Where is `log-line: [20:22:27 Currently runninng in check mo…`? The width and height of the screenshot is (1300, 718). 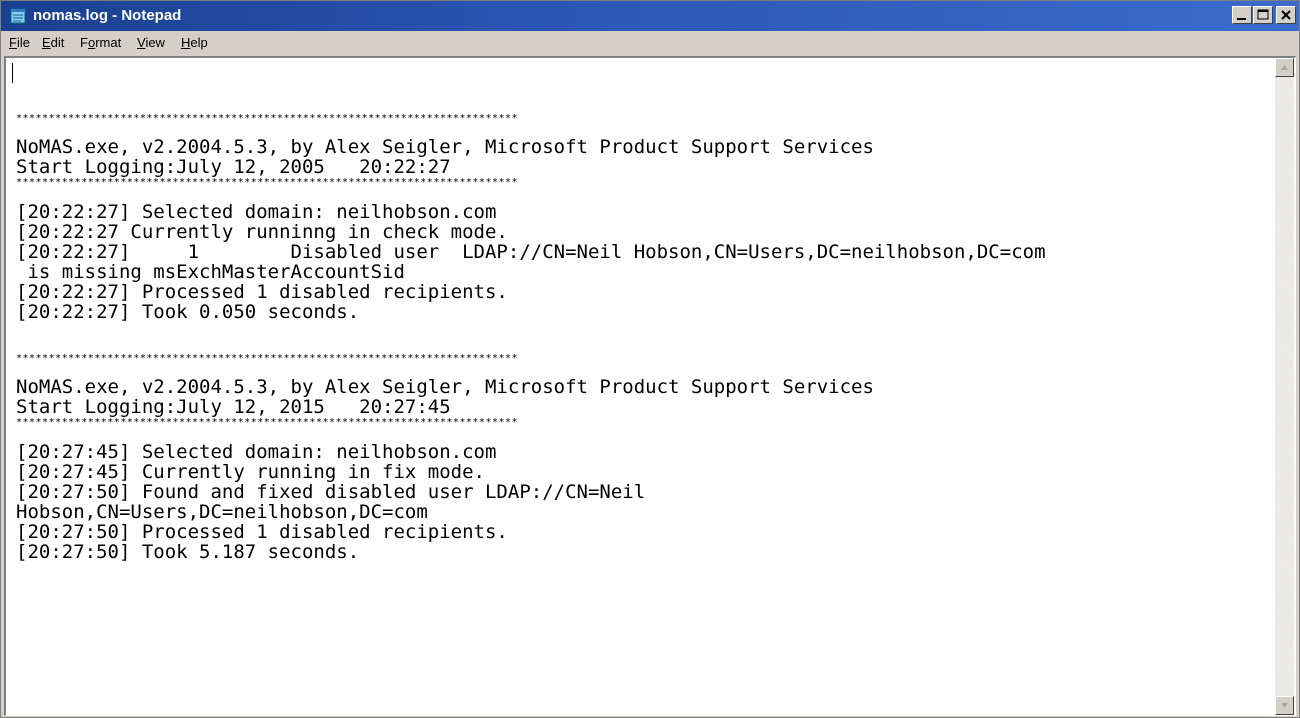
log-line: [20:22:27 Currently runninng in check mo… is located at coordinates (262, 232).